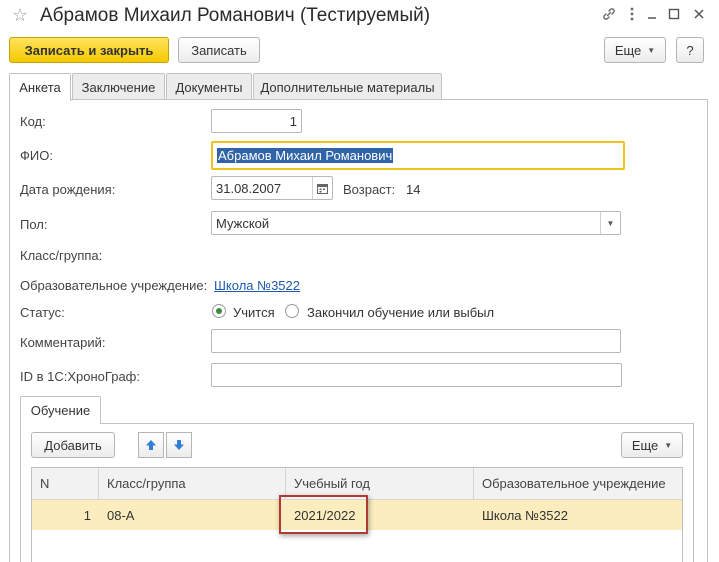  Describe the element at coordinates (235, 15) in the screenshot. I see `window-title: Абрамов Михаил Романович (Тестируемый)` at that location.